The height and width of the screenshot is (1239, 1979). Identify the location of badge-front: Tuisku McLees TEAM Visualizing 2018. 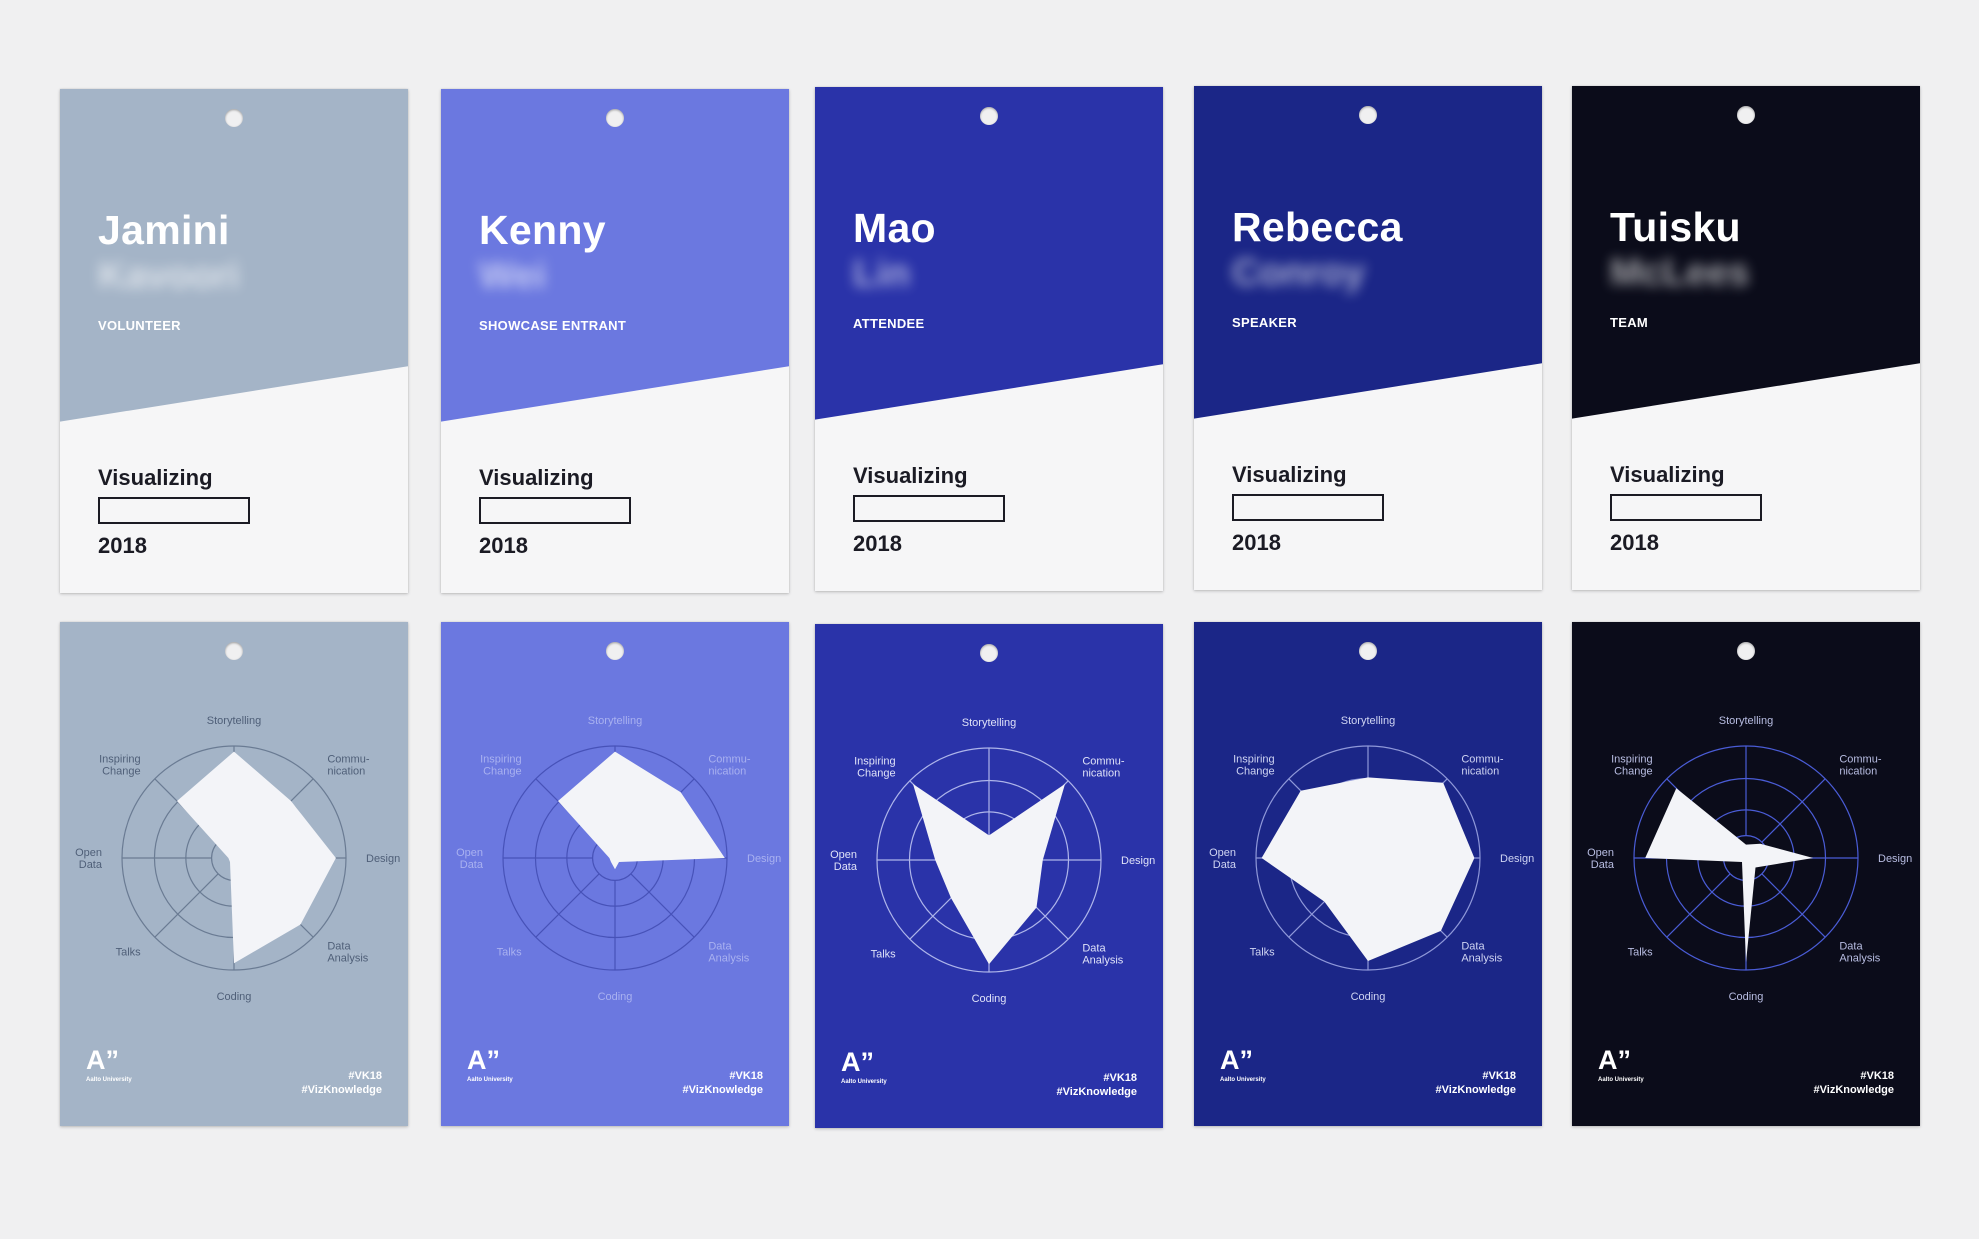
(1746, 338).